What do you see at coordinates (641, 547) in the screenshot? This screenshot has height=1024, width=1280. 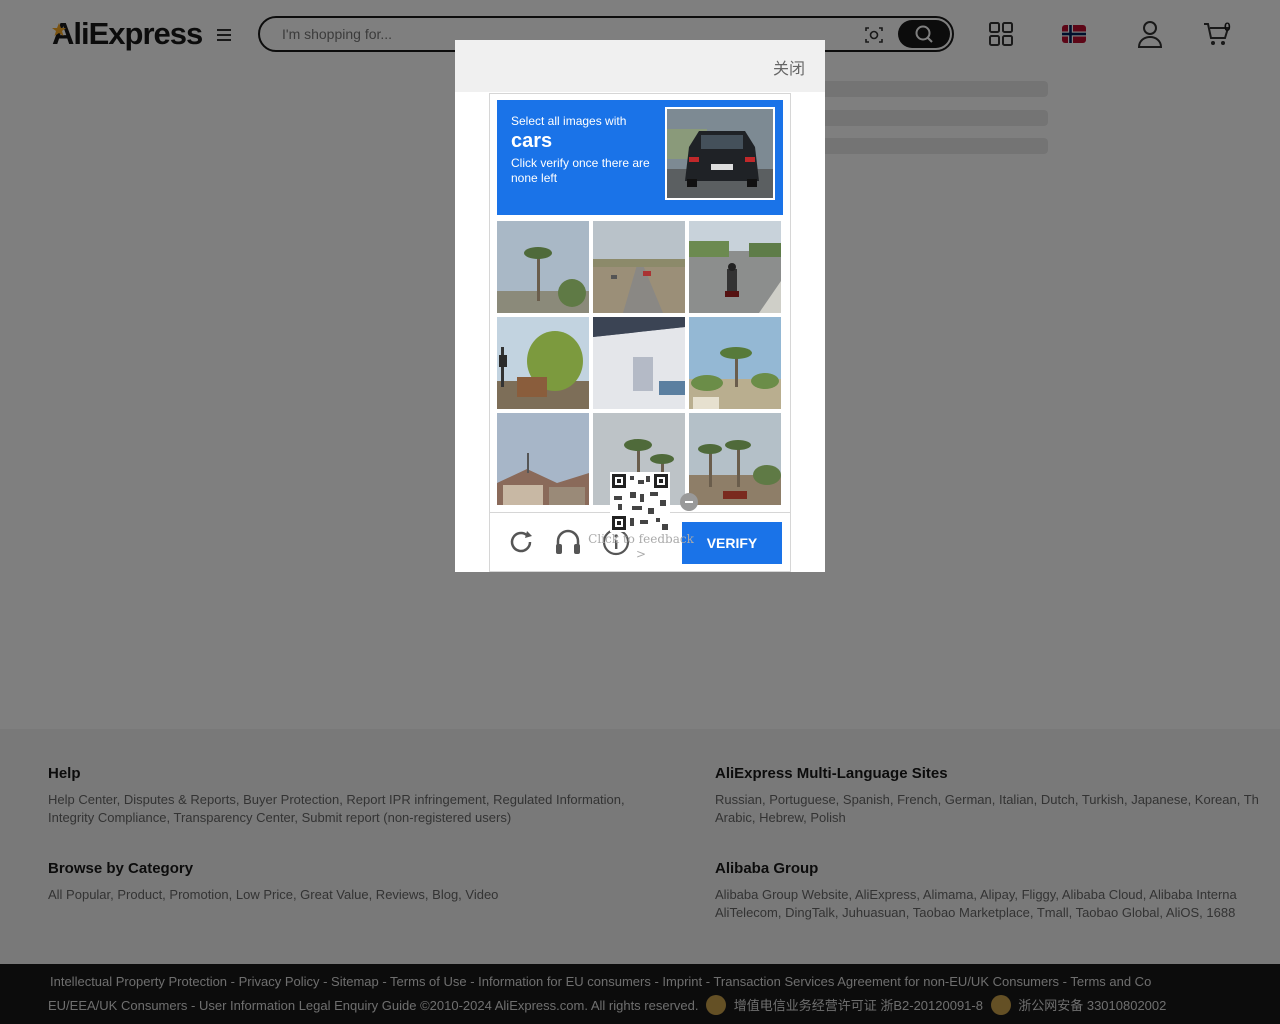 I see `feedback-link: Click to feedback >` at bounding box center [641, 547].